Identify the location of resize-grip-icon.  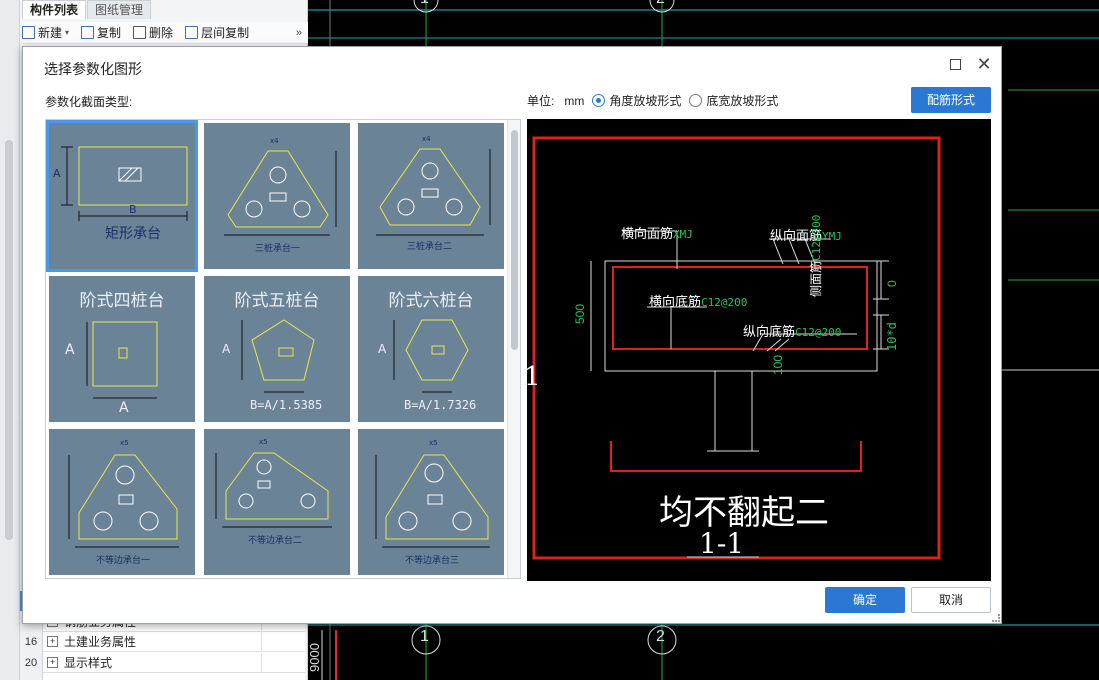
(996, 618).